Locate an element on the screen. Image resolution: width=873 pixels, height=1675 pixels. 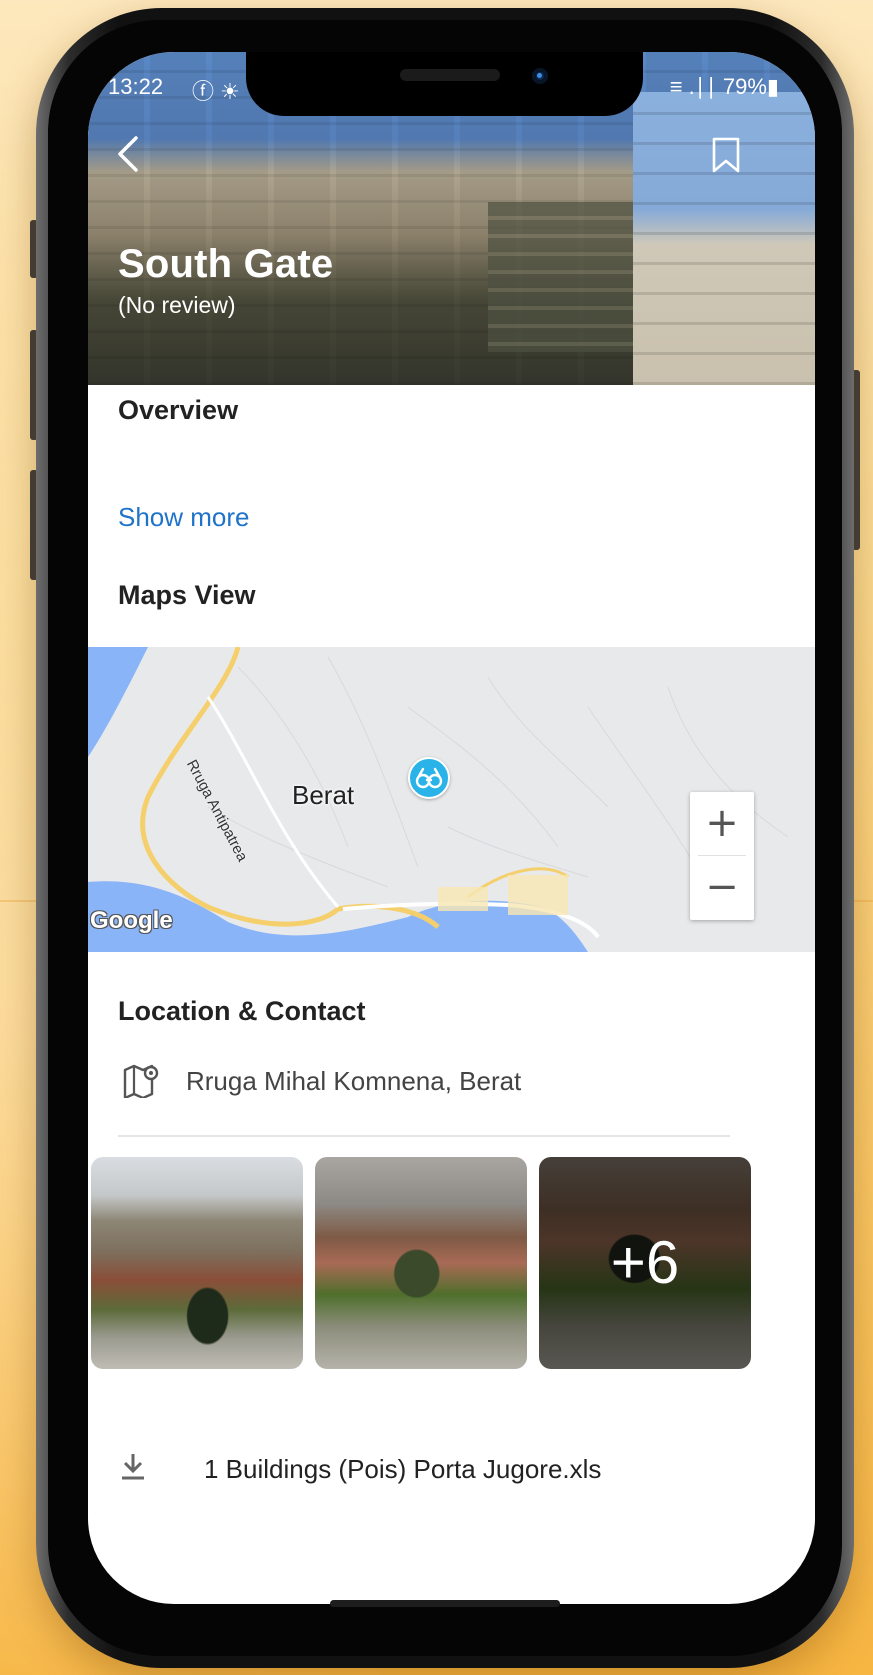
google-logo: Google is located at coordinates (131, 920).